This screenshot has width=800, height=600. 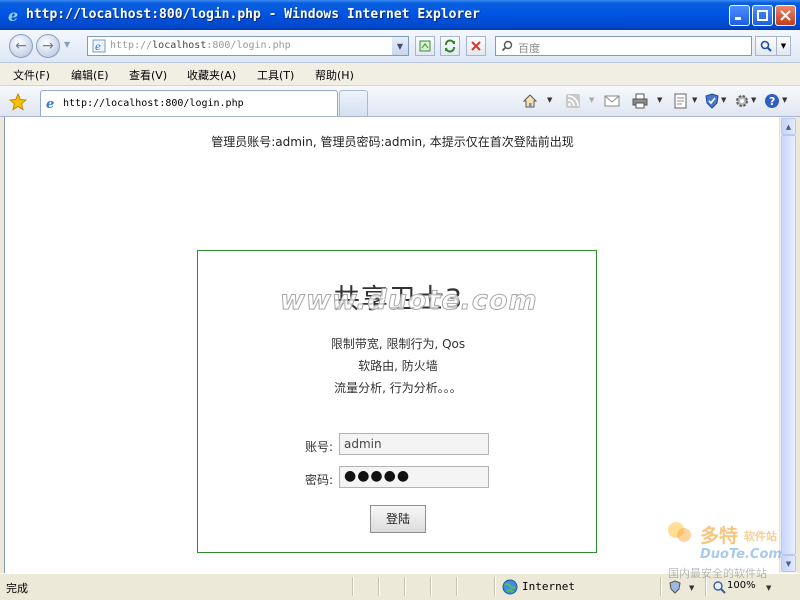 I want to click on forward-arrow-icon: →, so click(x=48, y=46).